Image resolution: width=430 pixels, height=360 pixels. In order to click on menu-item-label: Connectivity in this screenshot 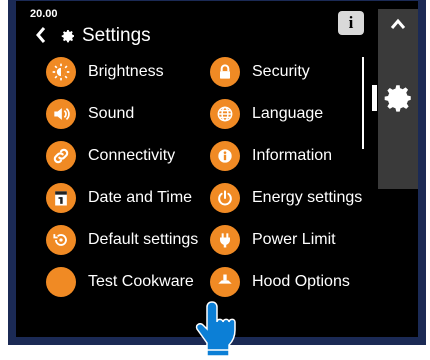, I will do `click(132, 155)`.